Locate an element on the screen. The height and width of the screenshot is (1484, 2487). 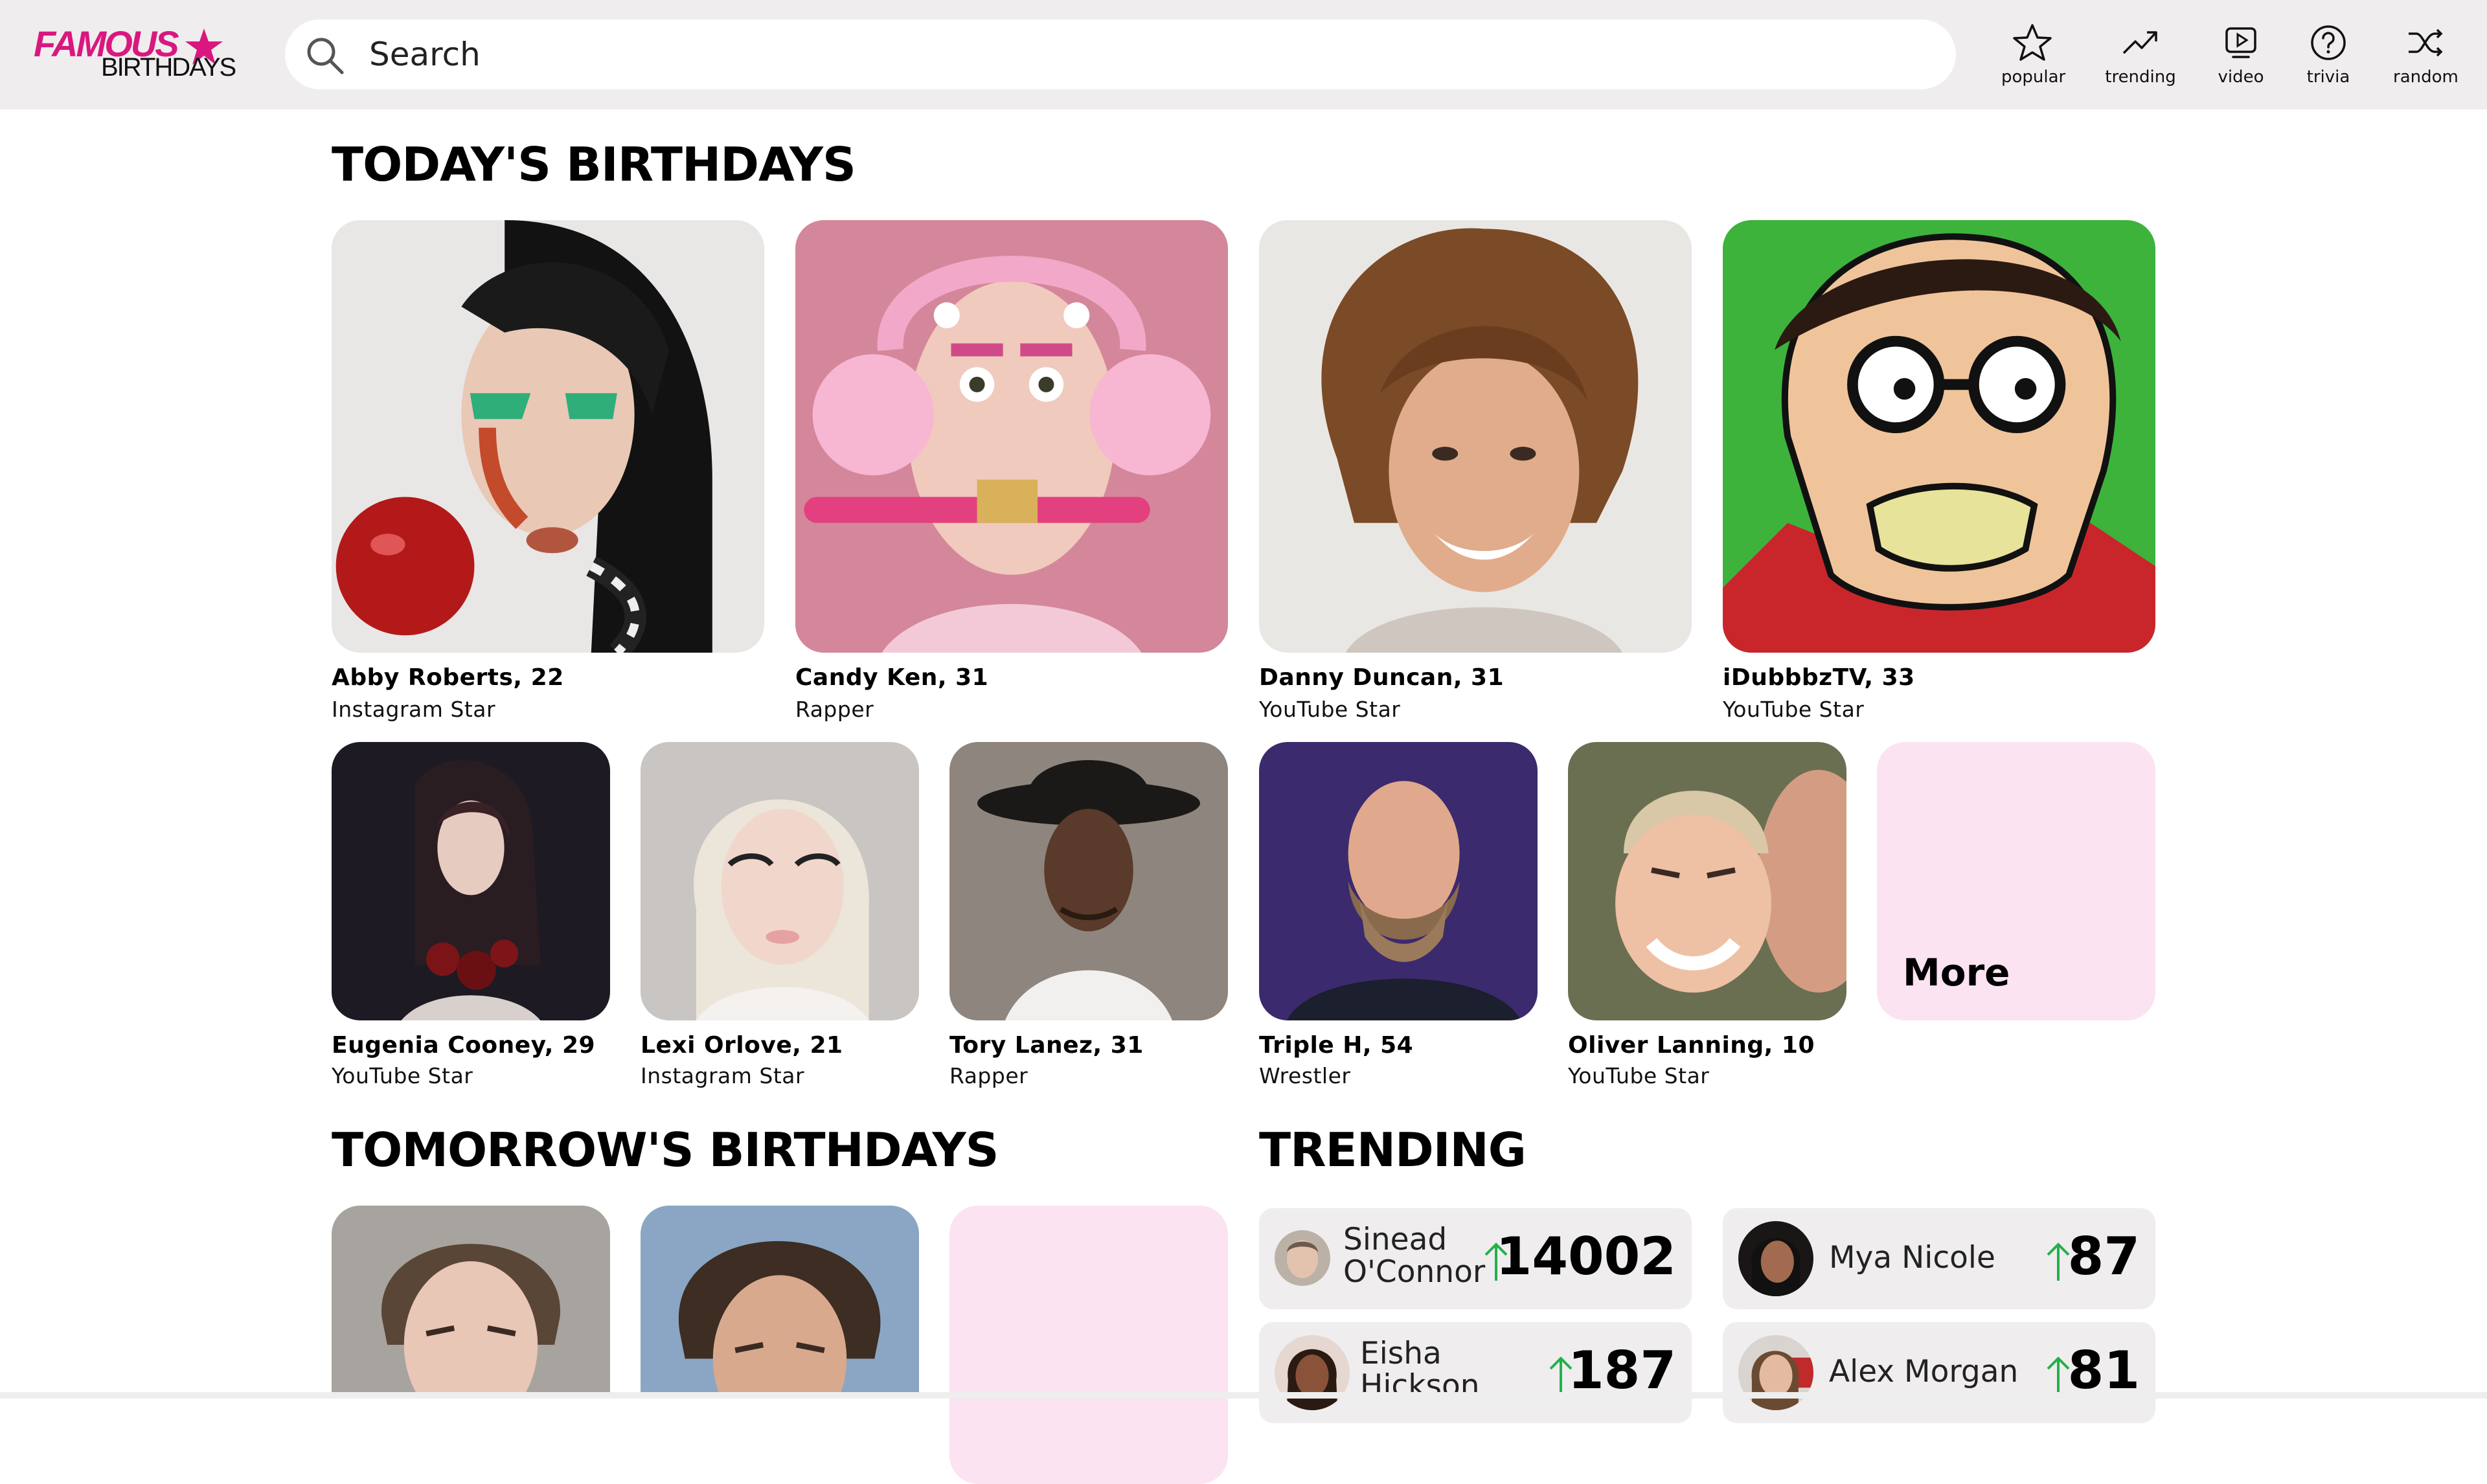
question-icon is located at coordinates (2328, 42).